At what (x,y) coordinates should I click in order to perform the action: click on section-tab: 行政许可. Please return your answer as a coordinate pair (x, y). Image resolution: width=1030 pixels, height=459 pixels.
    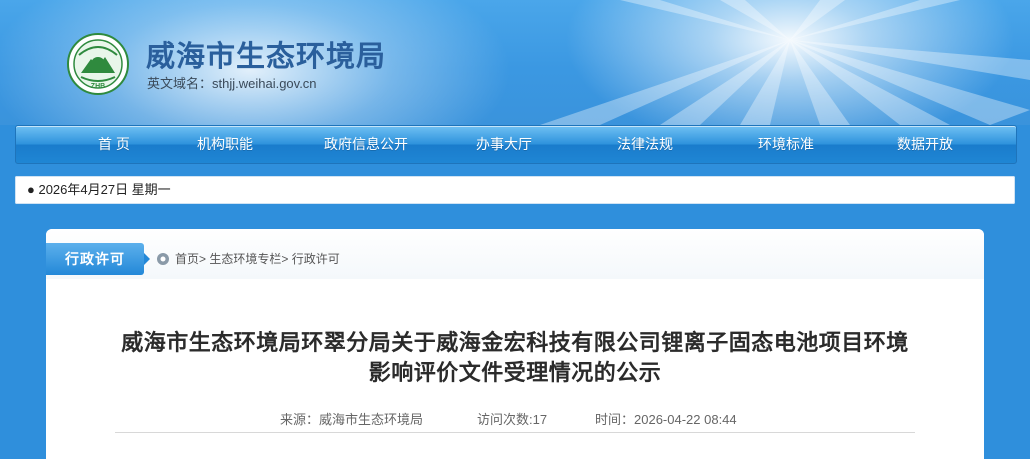
    Looking at the image, I should click on (95, 259).